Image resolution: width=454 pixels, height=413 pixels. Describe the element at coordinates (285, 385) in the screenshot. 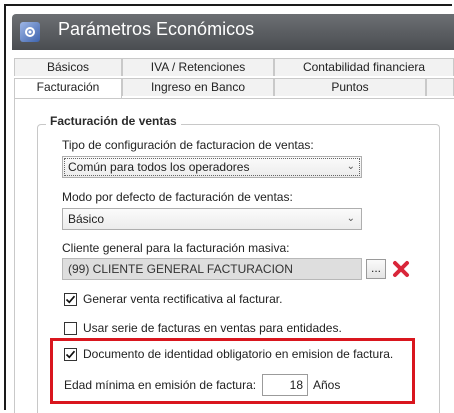

I see `edad-input: 18` at that location.